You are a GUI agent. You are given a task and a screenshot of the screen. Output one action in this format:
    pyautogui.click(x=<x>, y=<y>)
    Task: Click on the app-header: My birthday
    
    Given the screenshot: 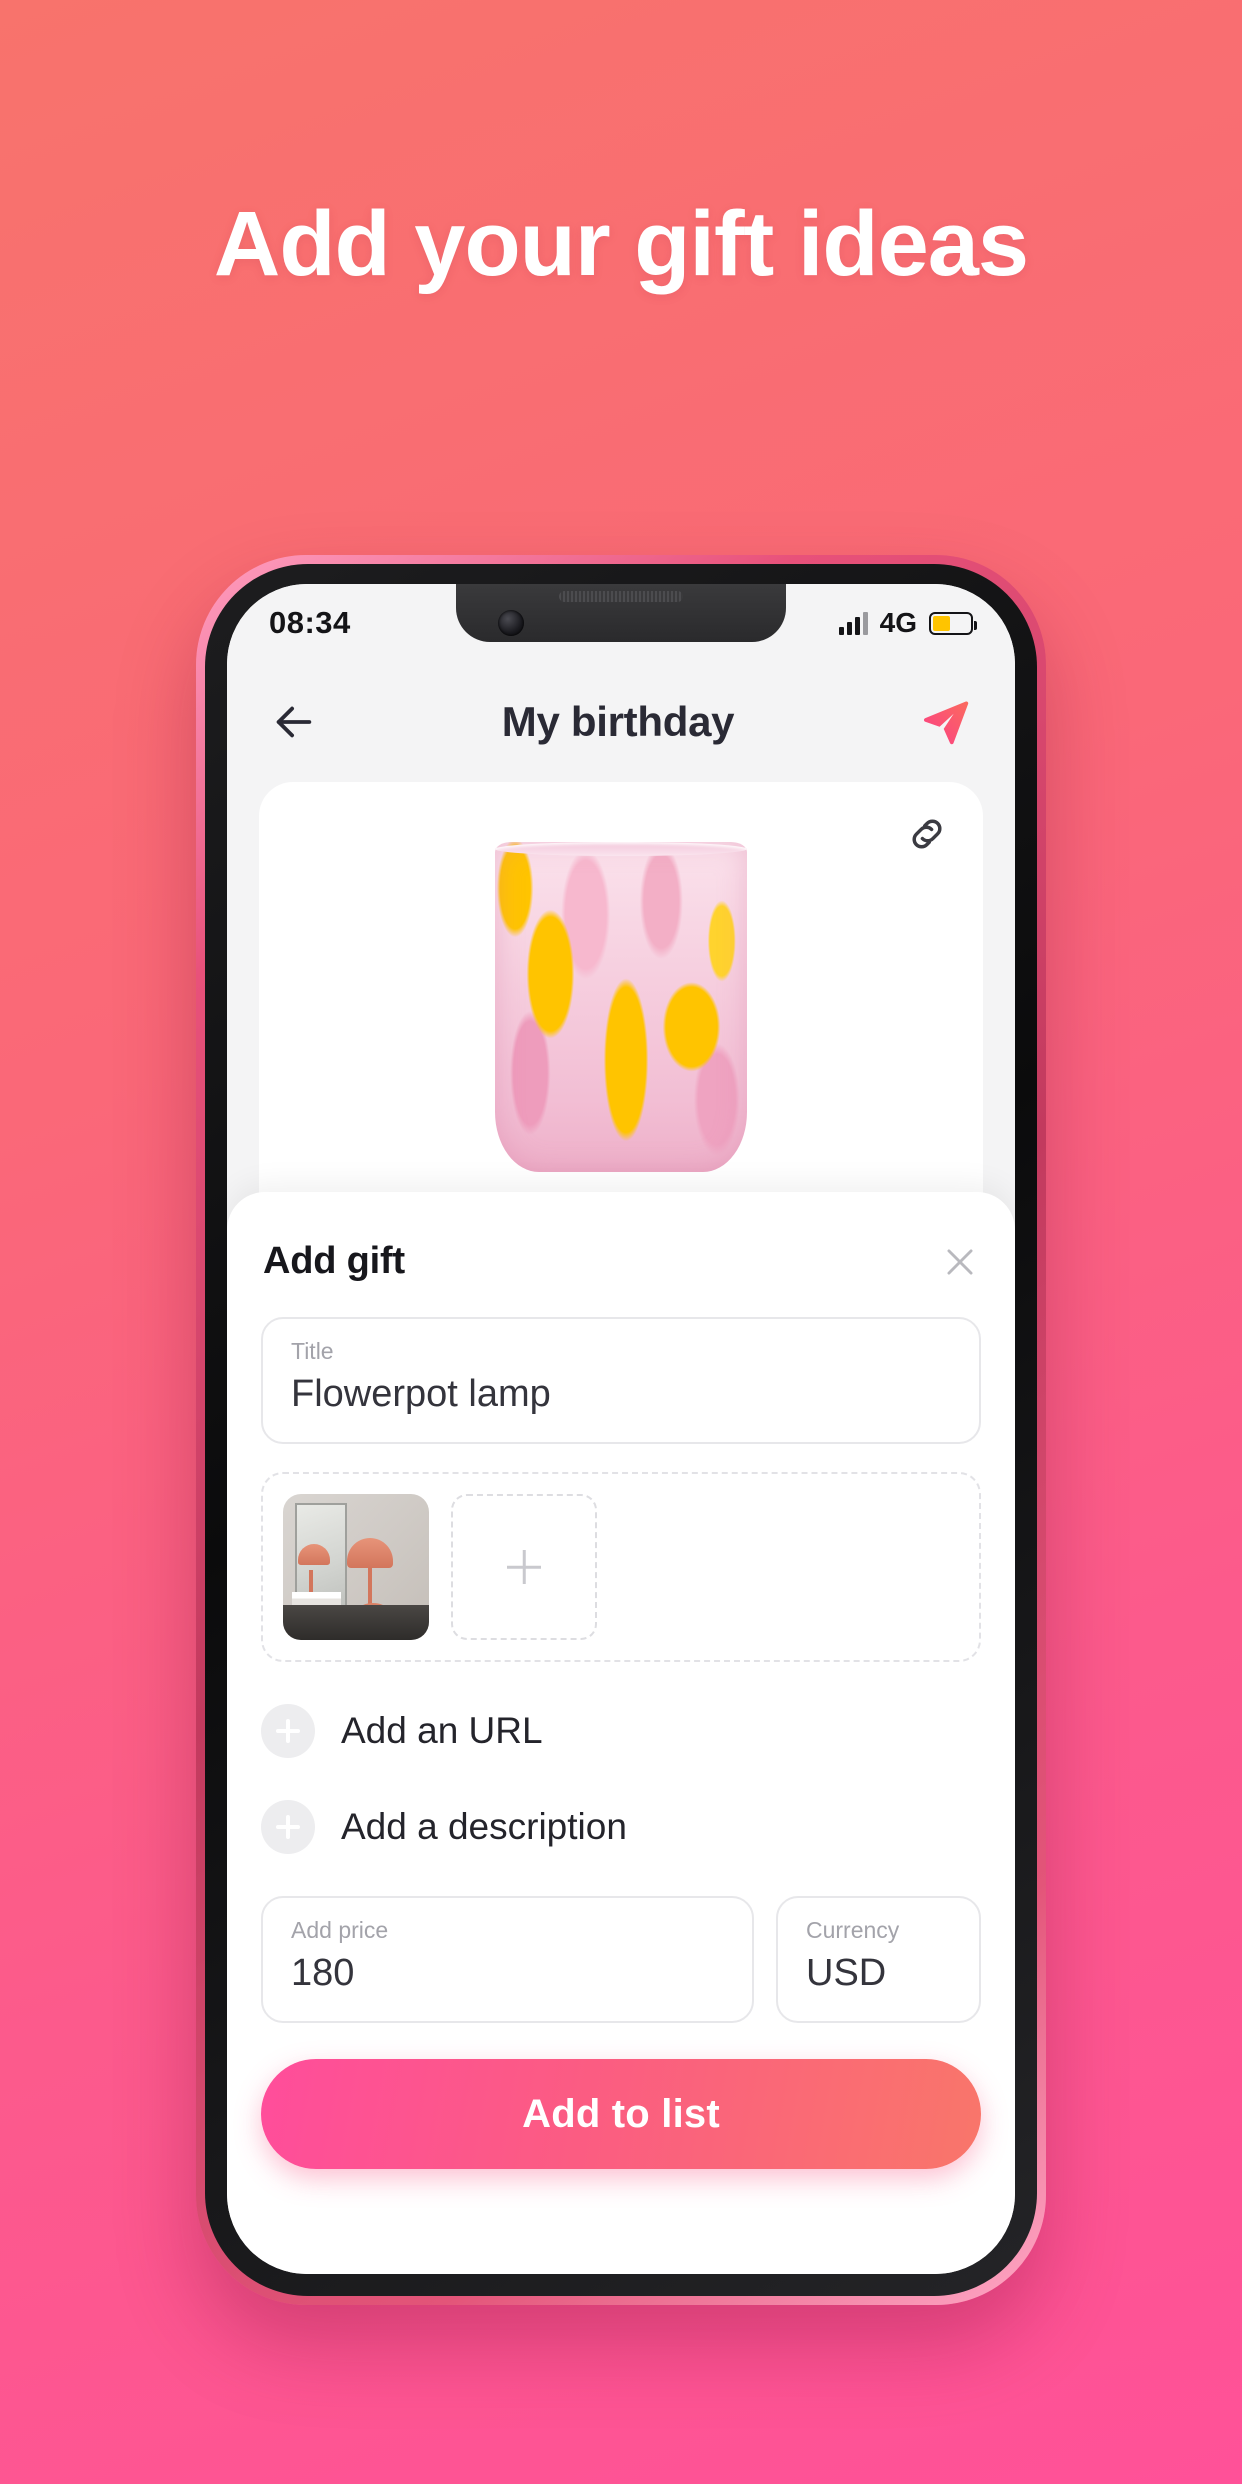 What is the action you would take?
    pyautogui.click(x=621, y=722)
    